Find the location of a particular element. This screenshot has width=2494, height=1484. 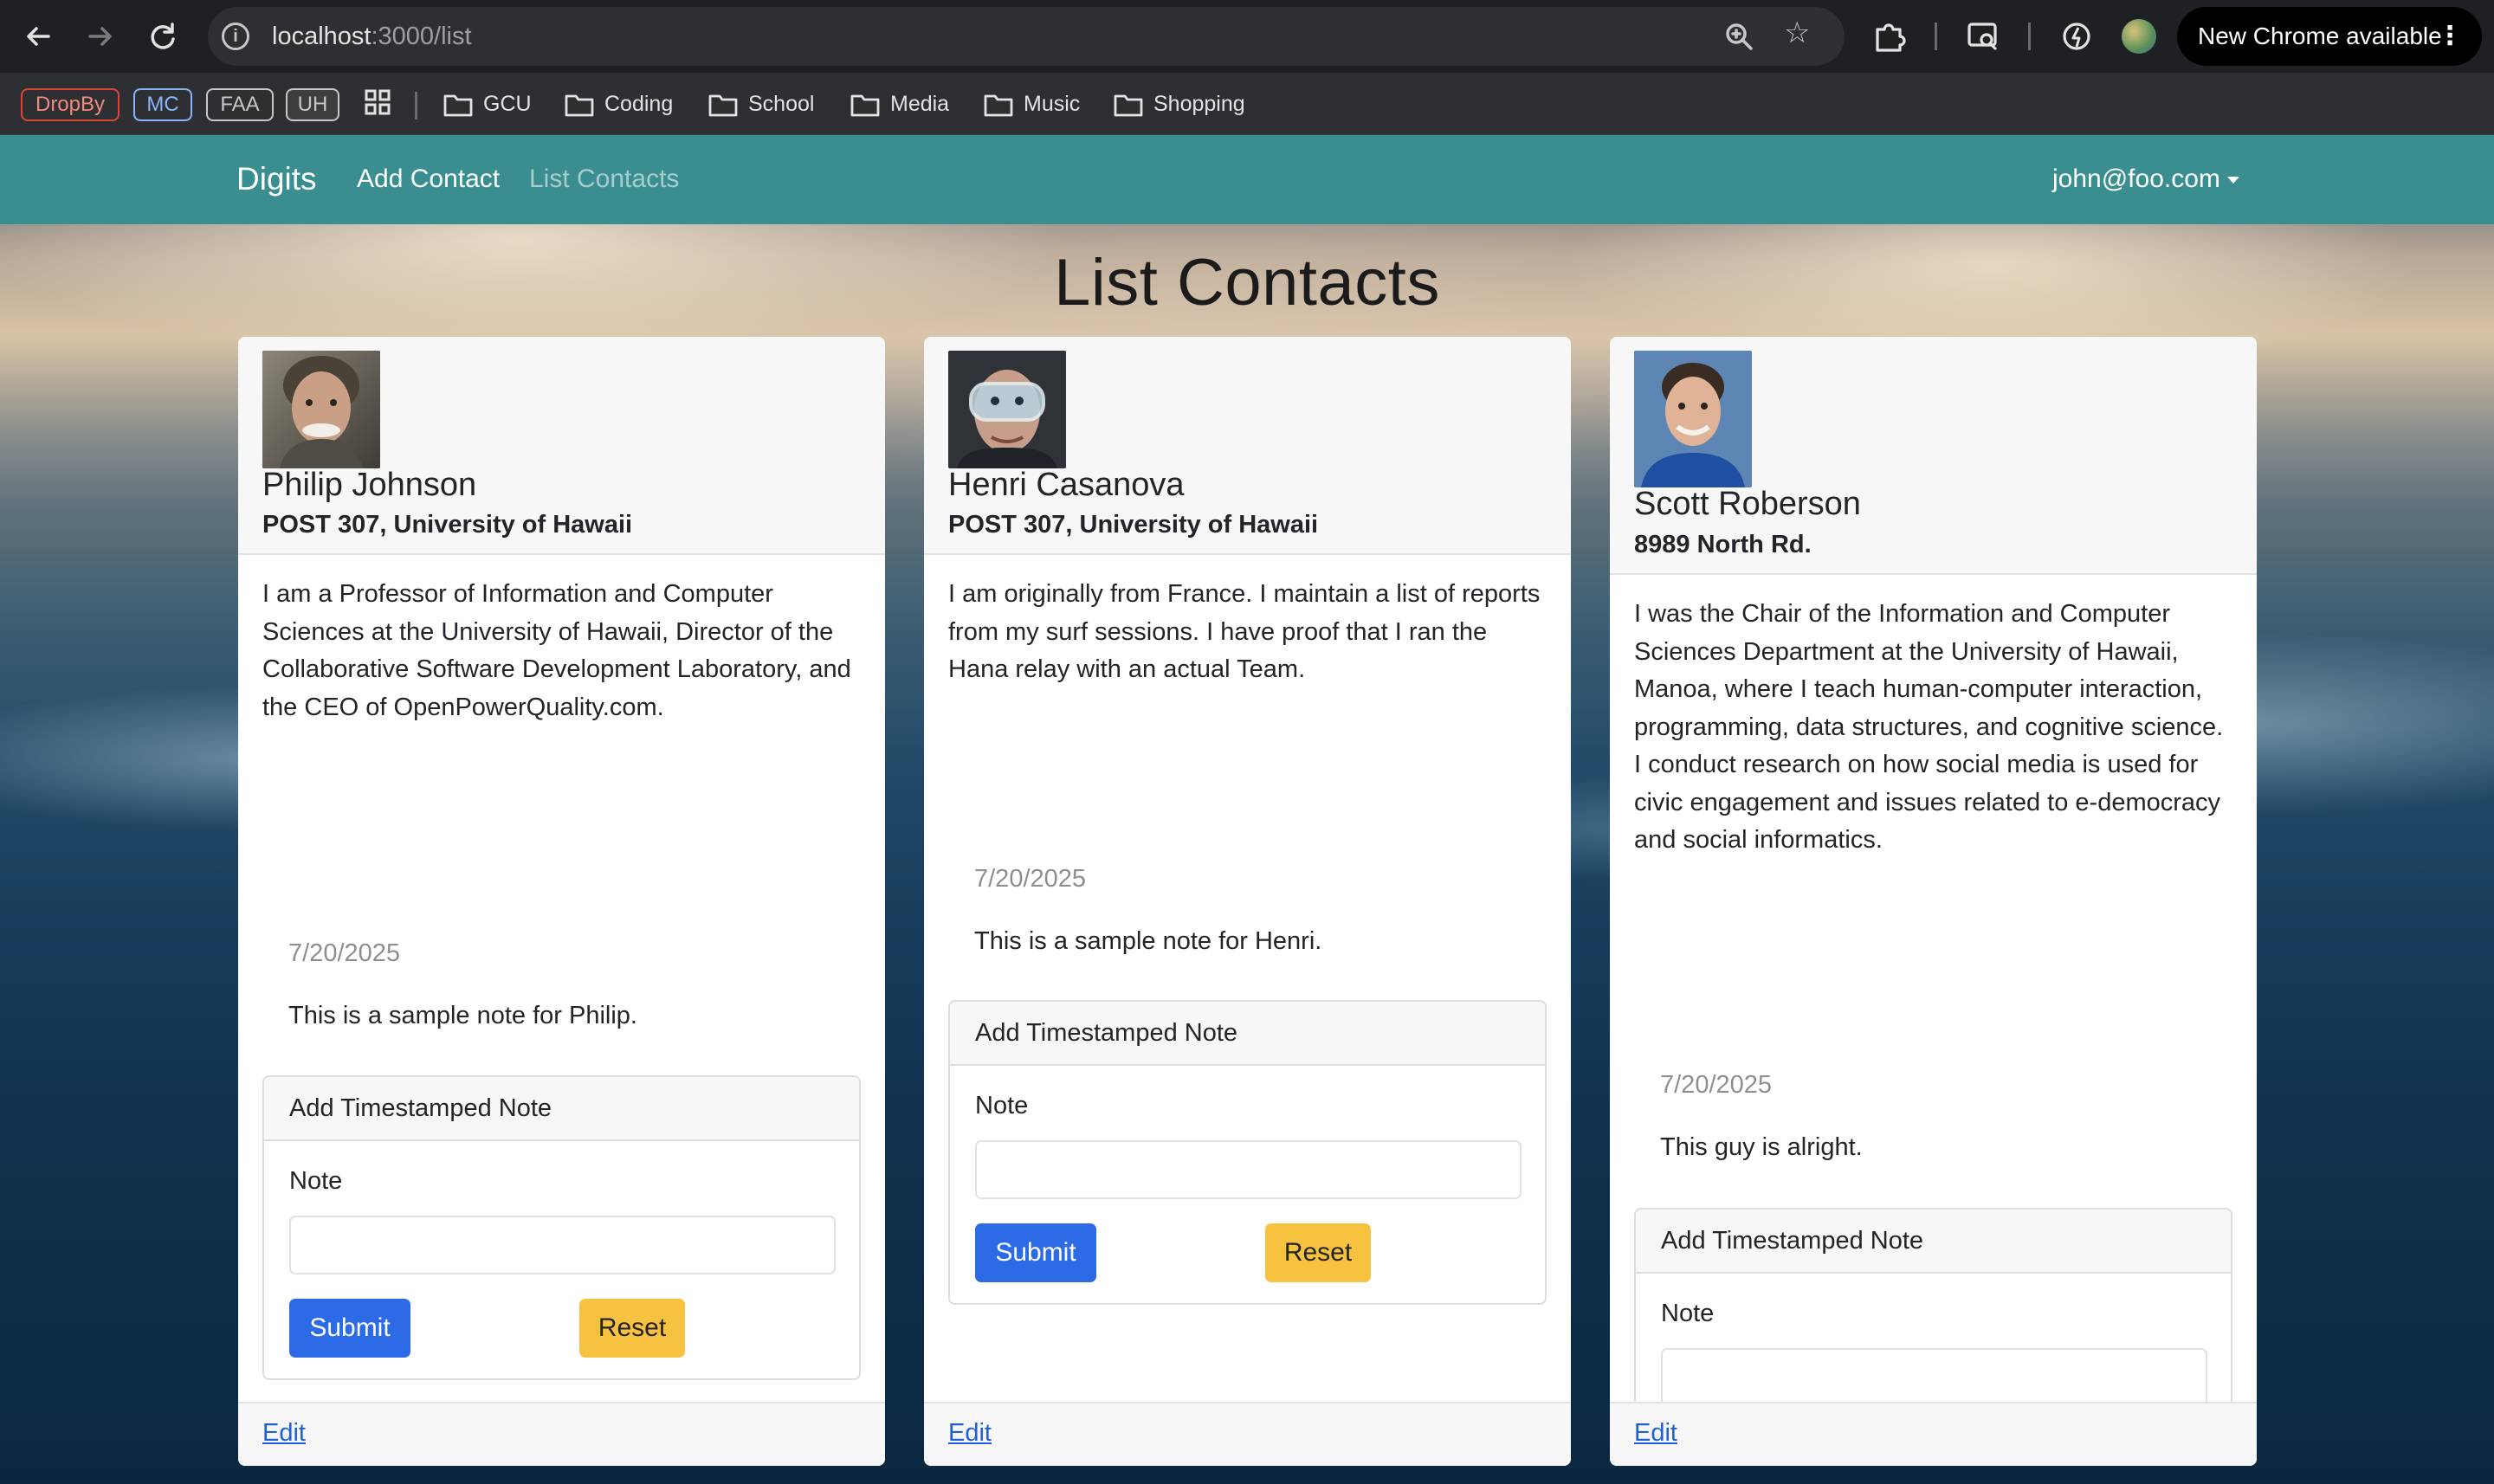

contact-name: Scott Roberson is located at coordinates (1747, 504).